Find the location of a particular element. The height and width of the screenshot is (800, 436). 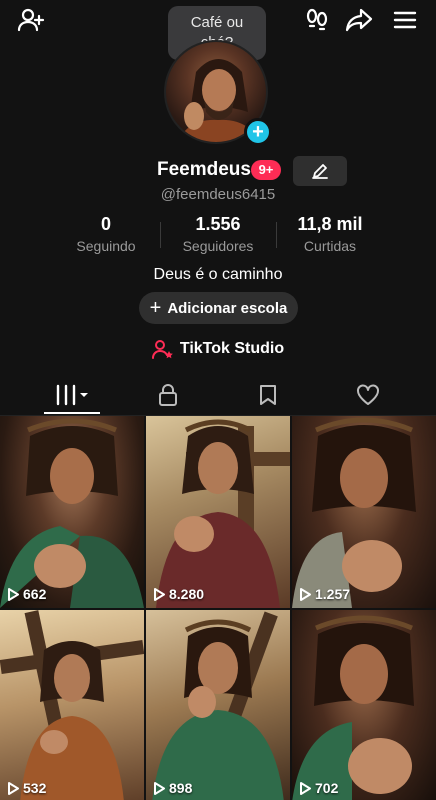

name-row: Feemdeus 9+ is located at coordinates (218, 171).